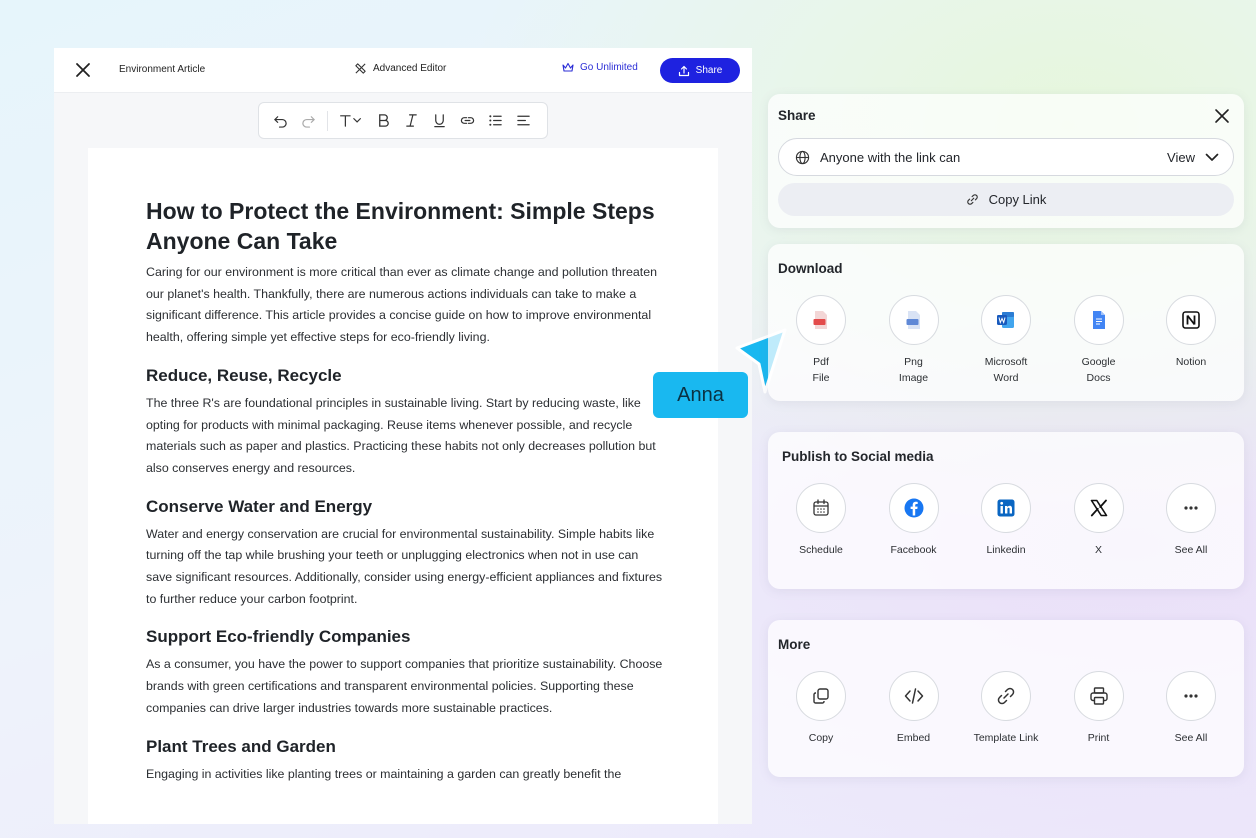 This screenshot has height=838, width=1256. I want to click on social-options: Schedule Facebook Linkedin X See All, so click(1006, 520).